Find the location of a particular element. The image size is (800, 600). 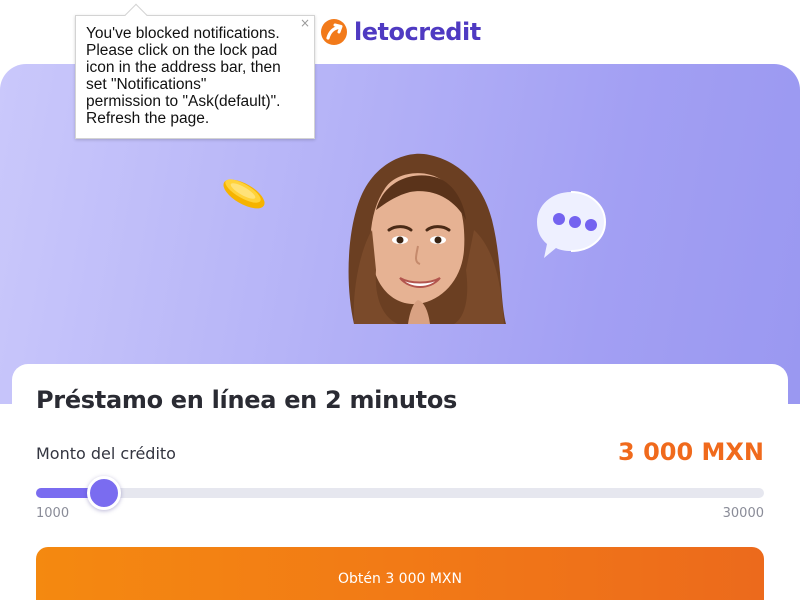

woman-portrait is located at coordinates (427, 238).